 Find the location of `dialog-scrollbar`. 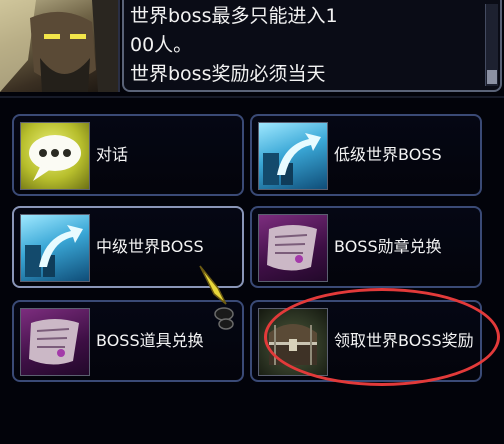

dialog-scrollbar is located at coordinates (491, 45).